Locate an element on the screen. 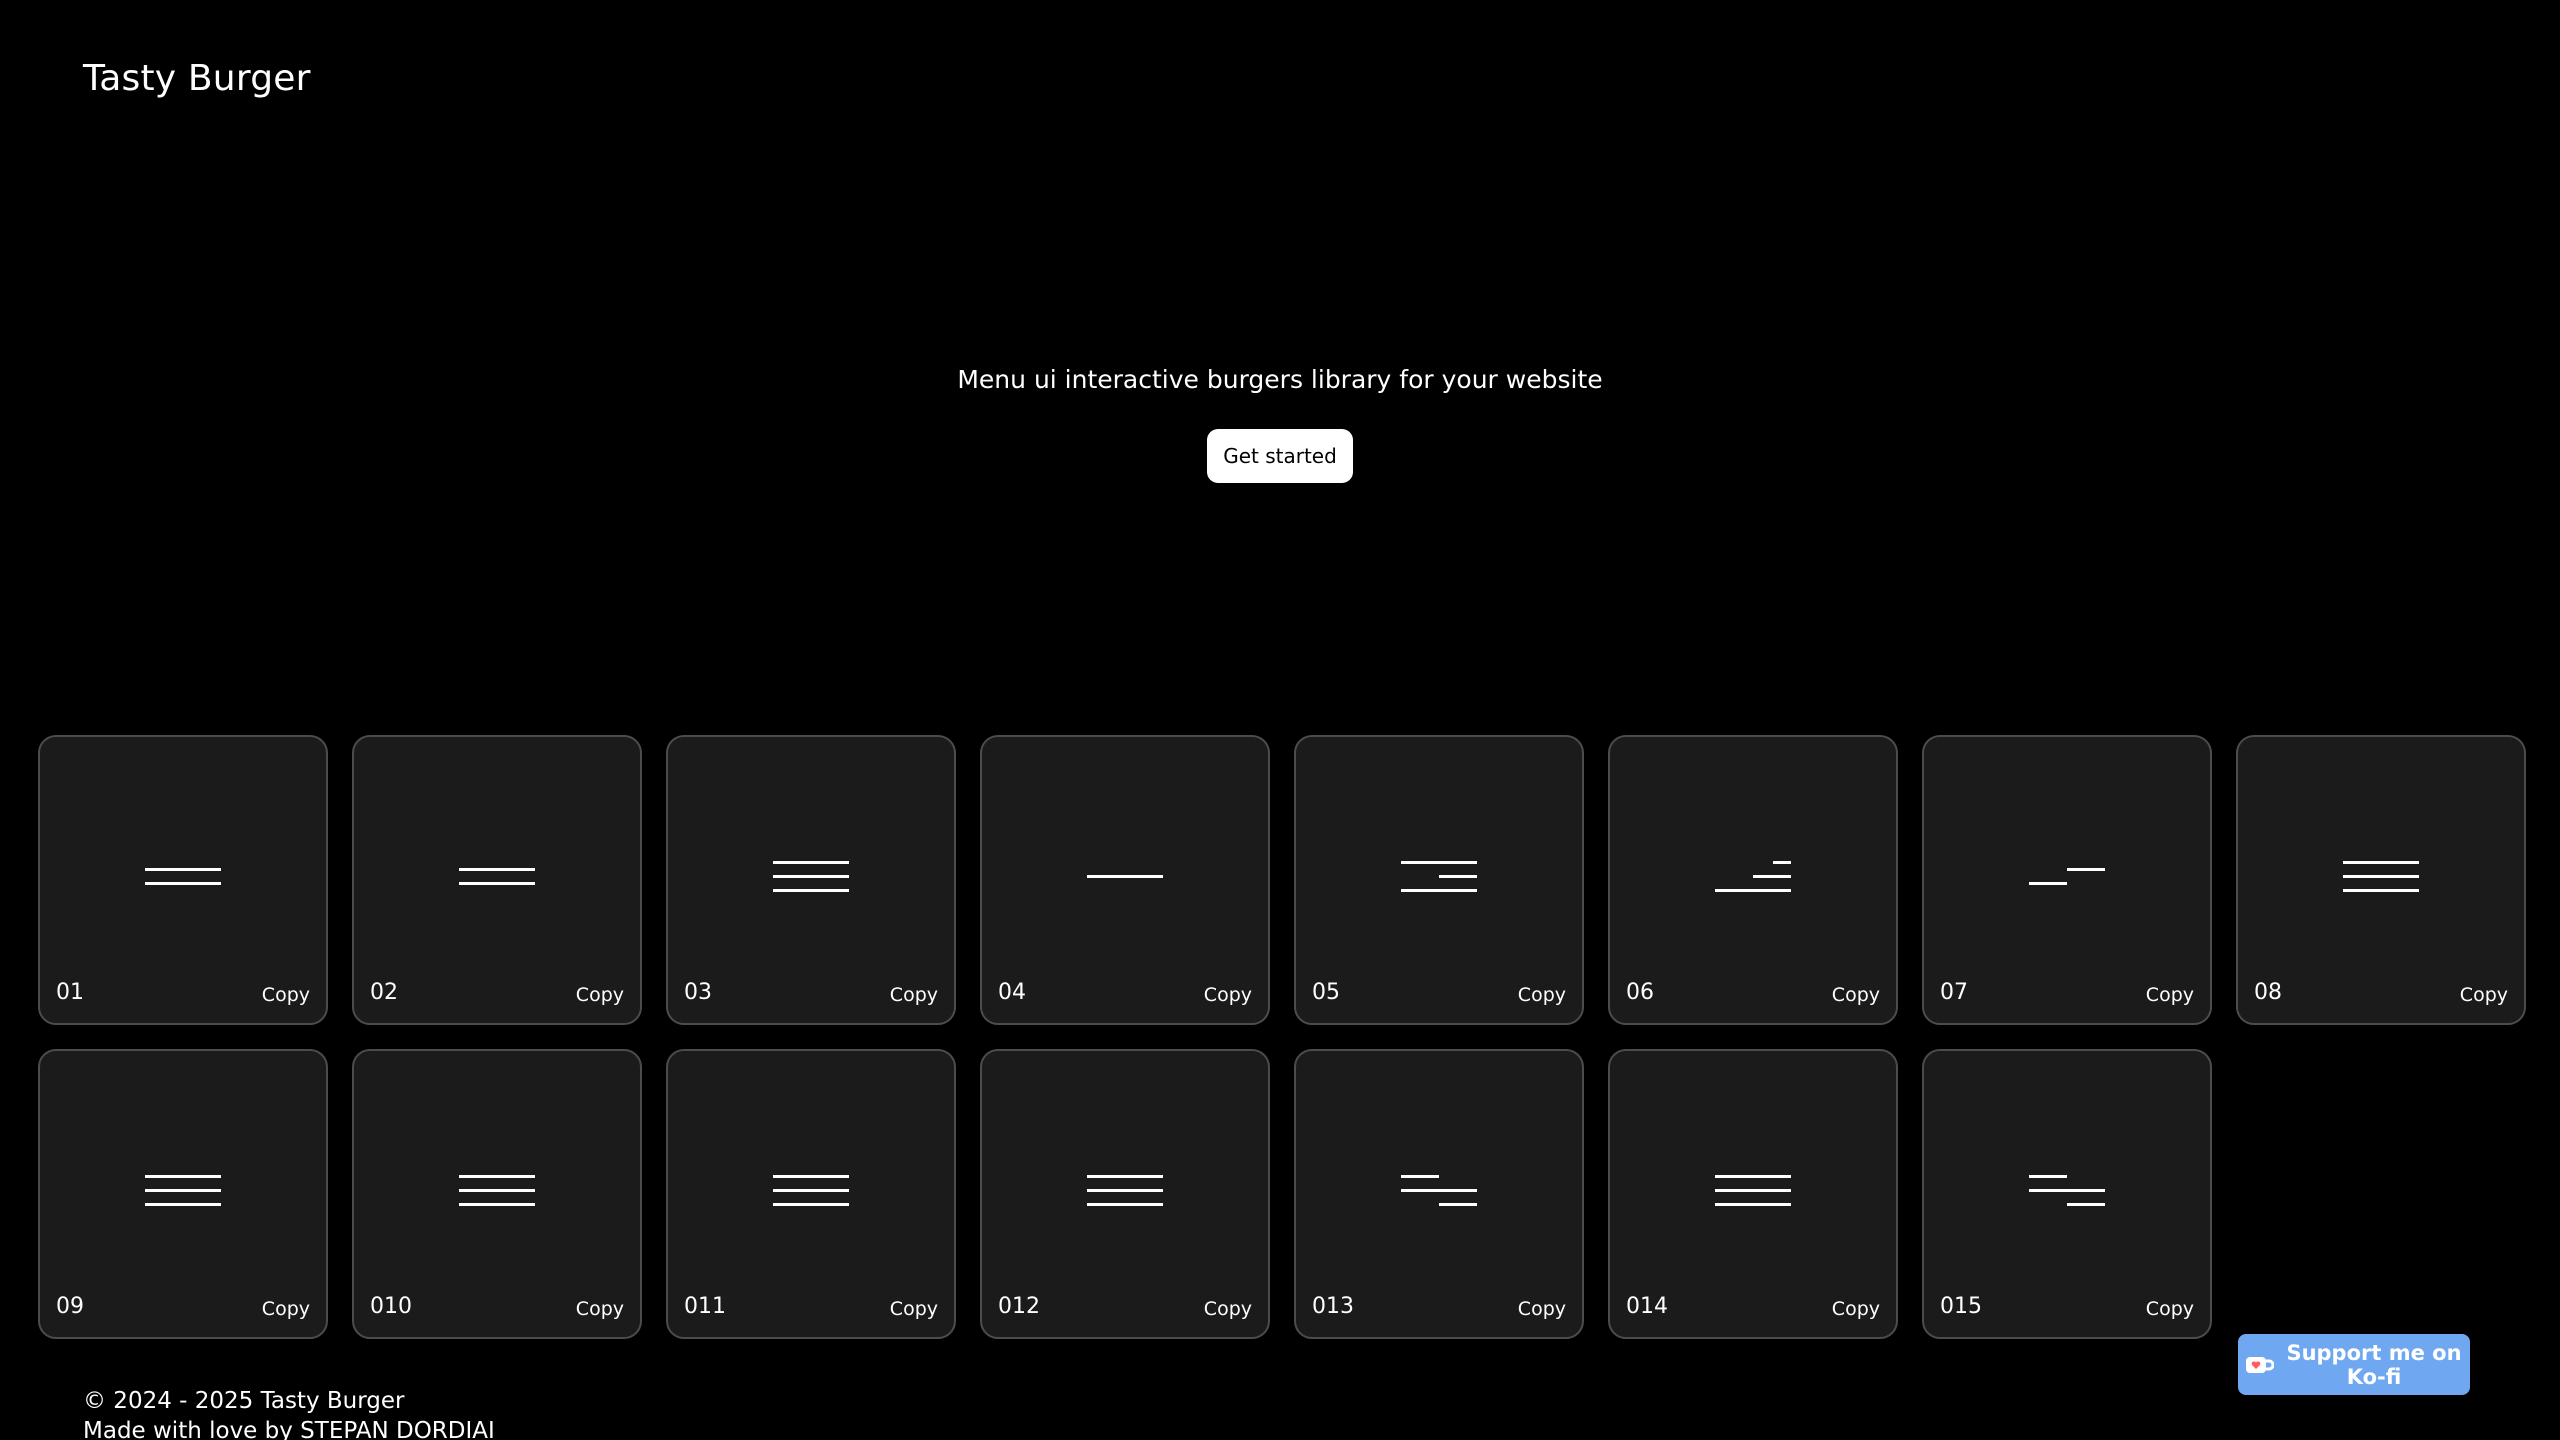 The width and height of the screenshot is (2560, 1440). card-number: 011 is located at coordinates (705, 1306).